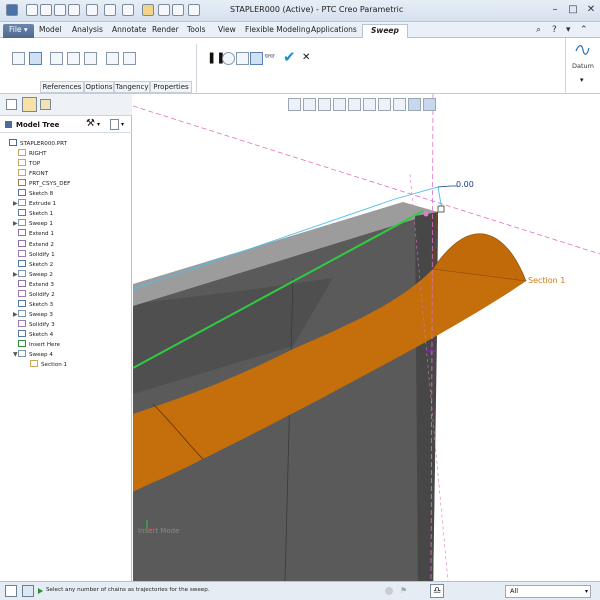 This screenshot has width=600, height=600. What do you see at coordinates (216, 58) in the screenshot?
I see `pause-icon: ❚❚` at bounding box center [216, 58].